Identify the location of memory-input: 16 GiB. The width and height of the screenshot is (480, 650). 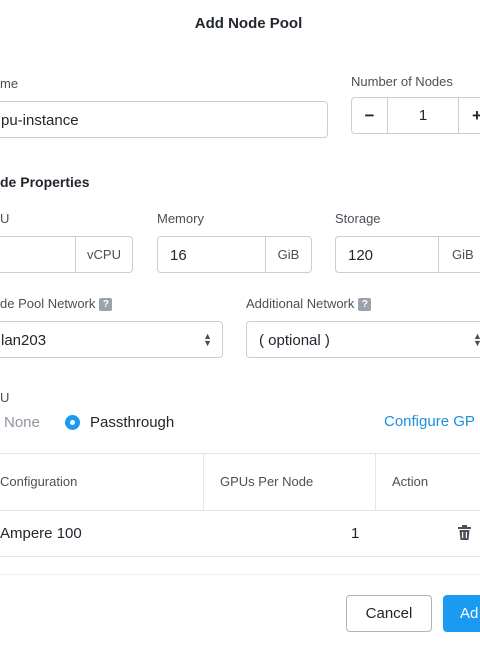
(234, 254).